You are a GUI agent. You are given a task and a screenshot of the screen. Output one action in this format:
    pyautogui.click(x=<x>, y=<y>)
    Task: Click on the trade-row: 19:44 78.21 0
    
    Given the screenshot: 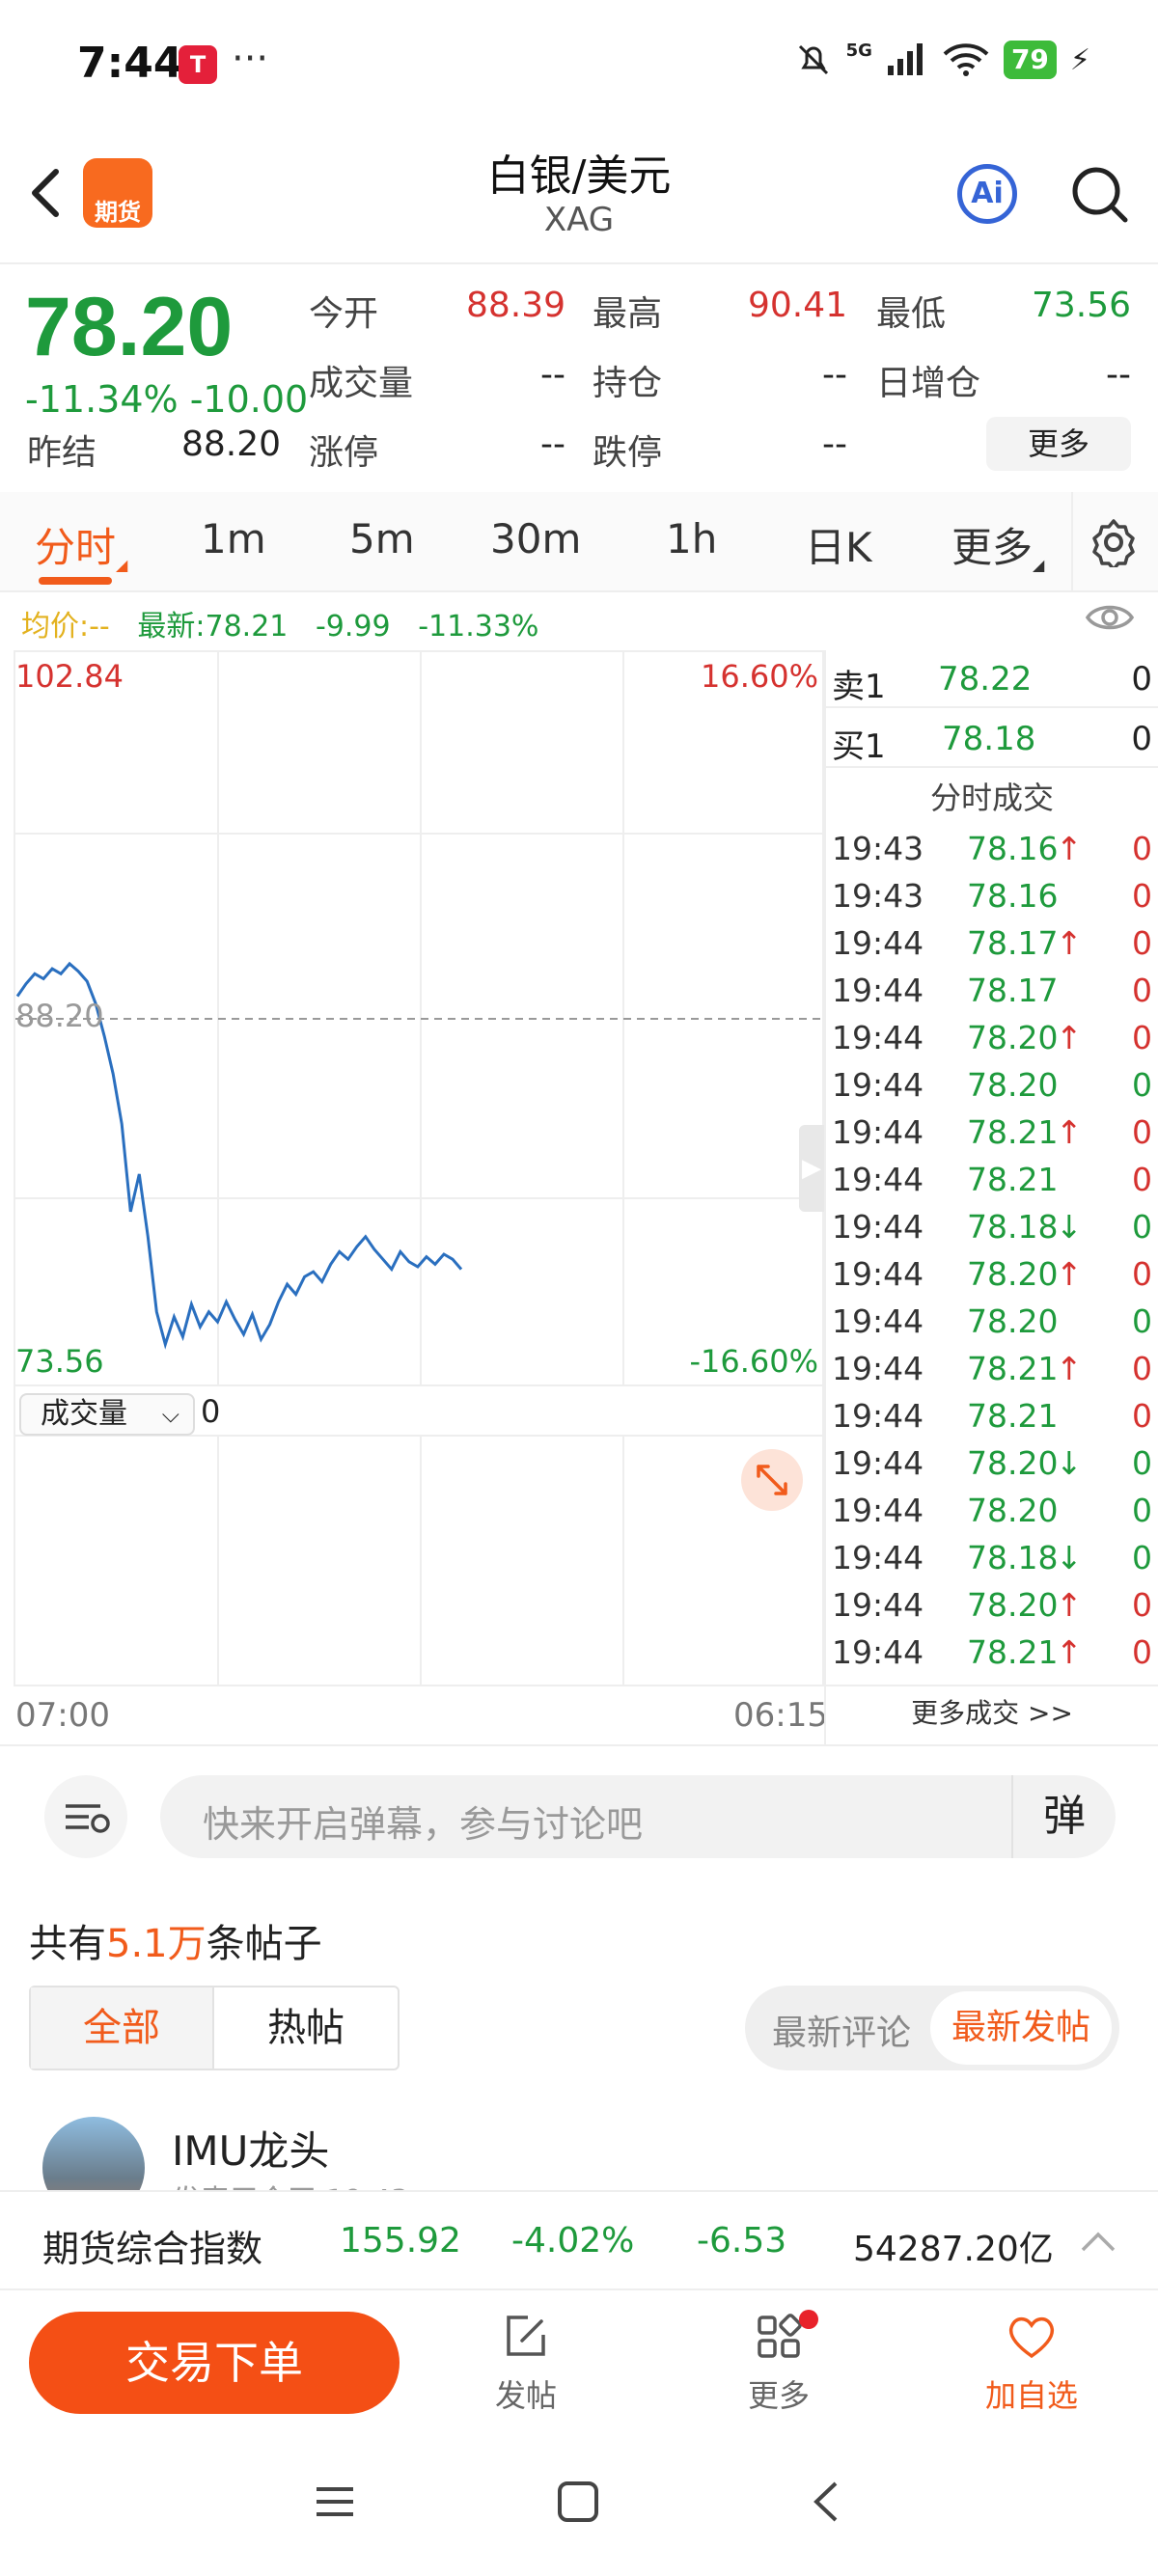 What is the action you would take?
    pyautogui.click(x=992, y=1179)
    